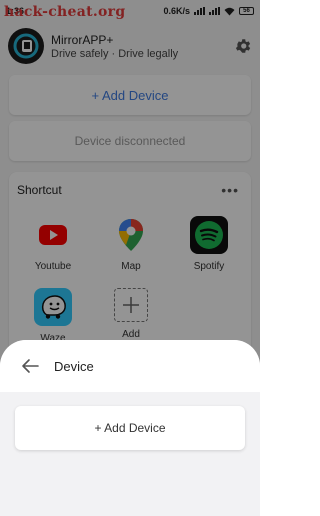 The height and width of the screenshot is (516, 320). I want to click on sheet-header: Device, so click(130, 366).